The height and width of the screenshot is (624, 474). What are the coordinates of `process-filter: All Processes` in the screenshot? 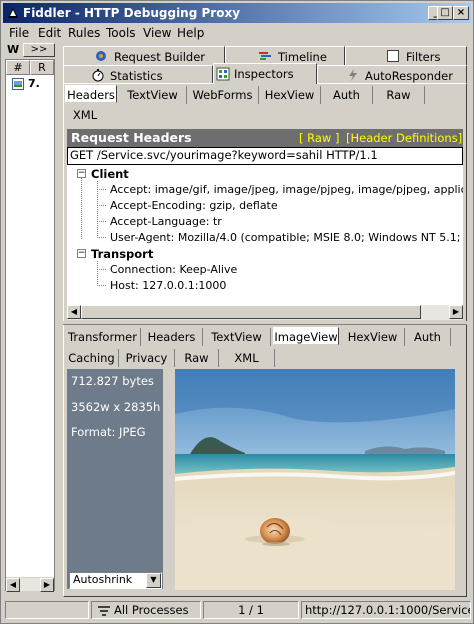 It's located at (146, 610).